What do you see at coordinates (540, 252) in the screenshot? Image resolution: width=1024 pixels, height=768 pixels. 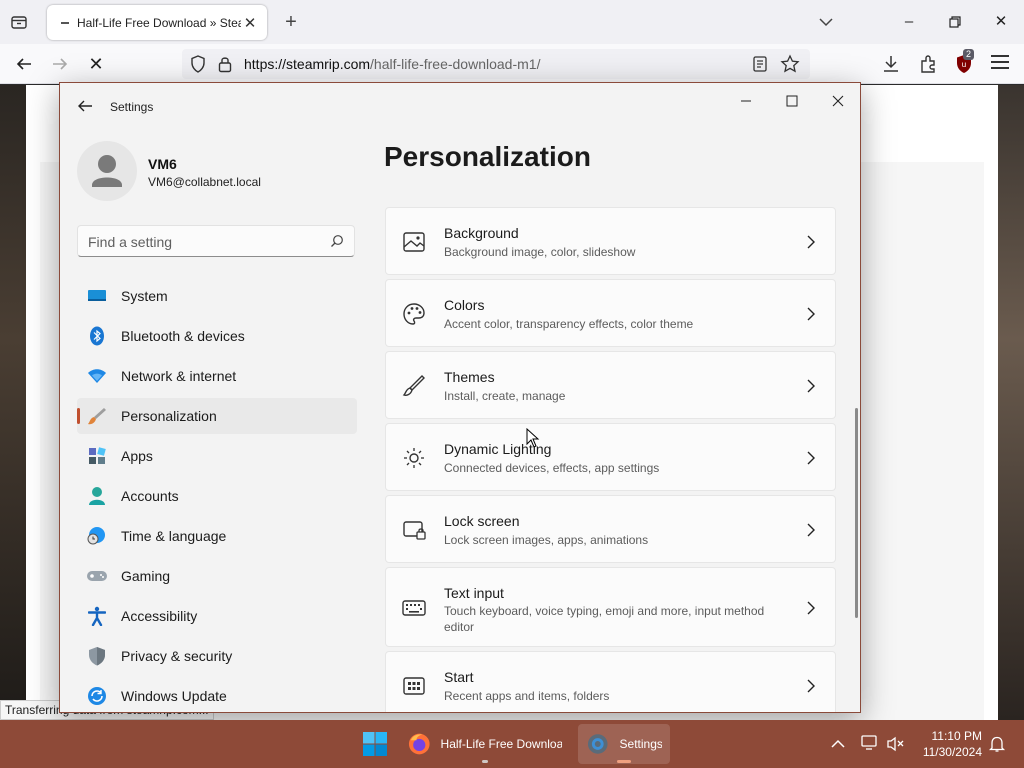 I see `card-subtitle: Background image, color, slideshow` at bounding box center [540, 252].